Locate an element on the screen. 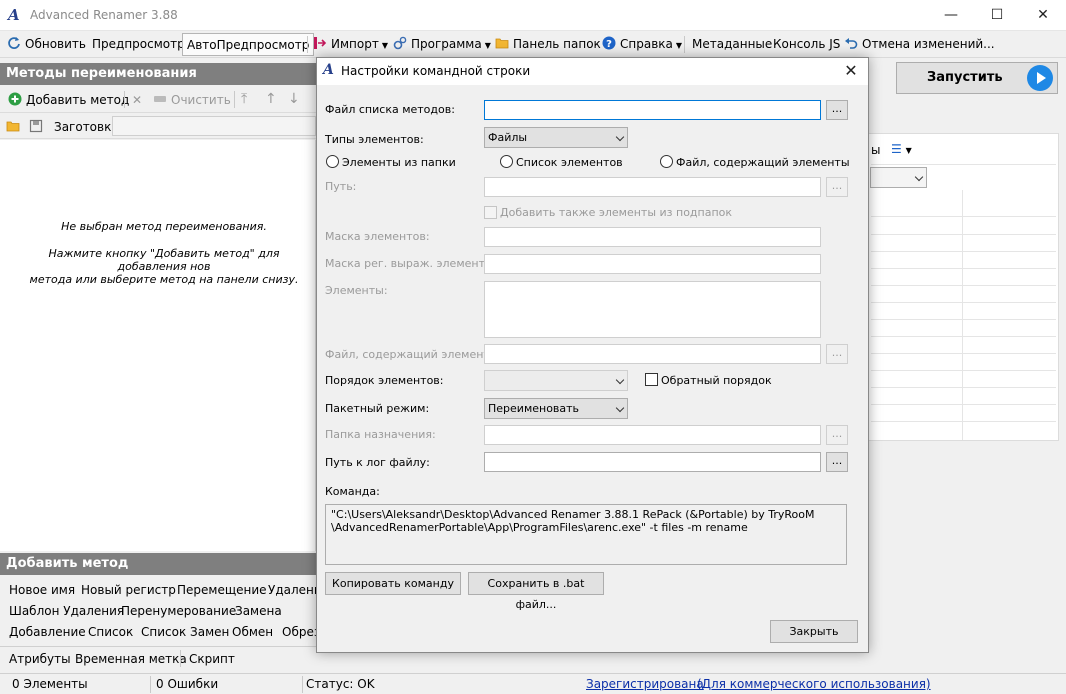 The height and width of the screenshot is (694, 1066). method-move: Перемещение is located at coordinates (222, 590).